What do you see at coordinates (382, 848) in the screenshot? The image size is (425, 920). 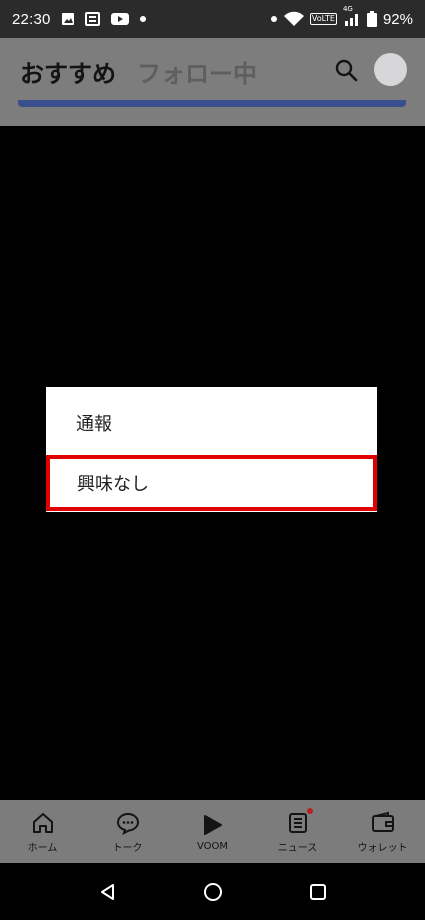 I see `nav-label-wallet: ウォレット` at bounding box center [382, 848].